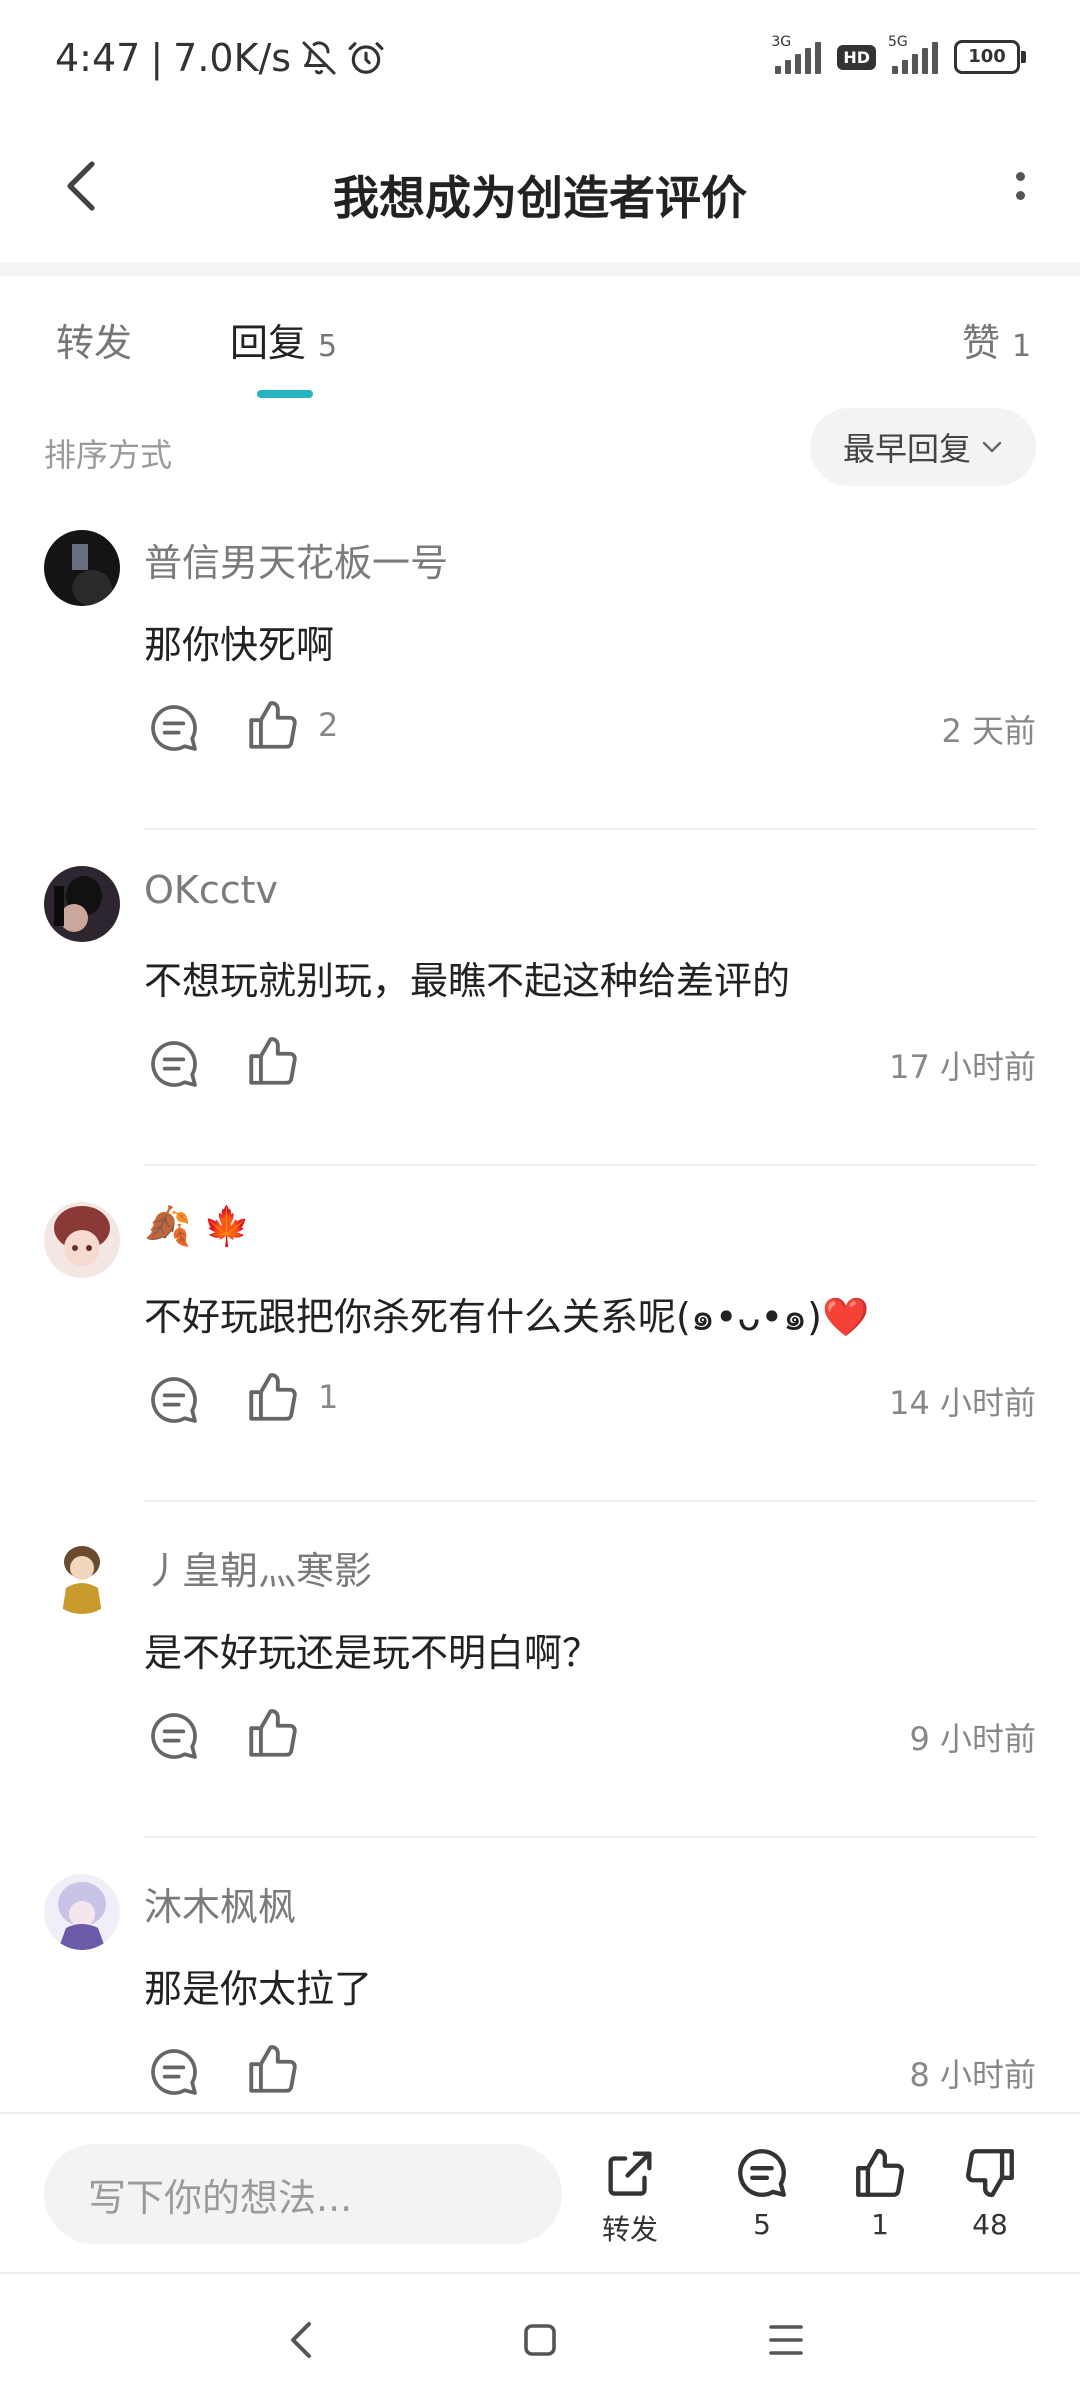 The width and height of the screenshot is (1080, 2402). I want to click on comments-button: 5, so click(762, 2199).